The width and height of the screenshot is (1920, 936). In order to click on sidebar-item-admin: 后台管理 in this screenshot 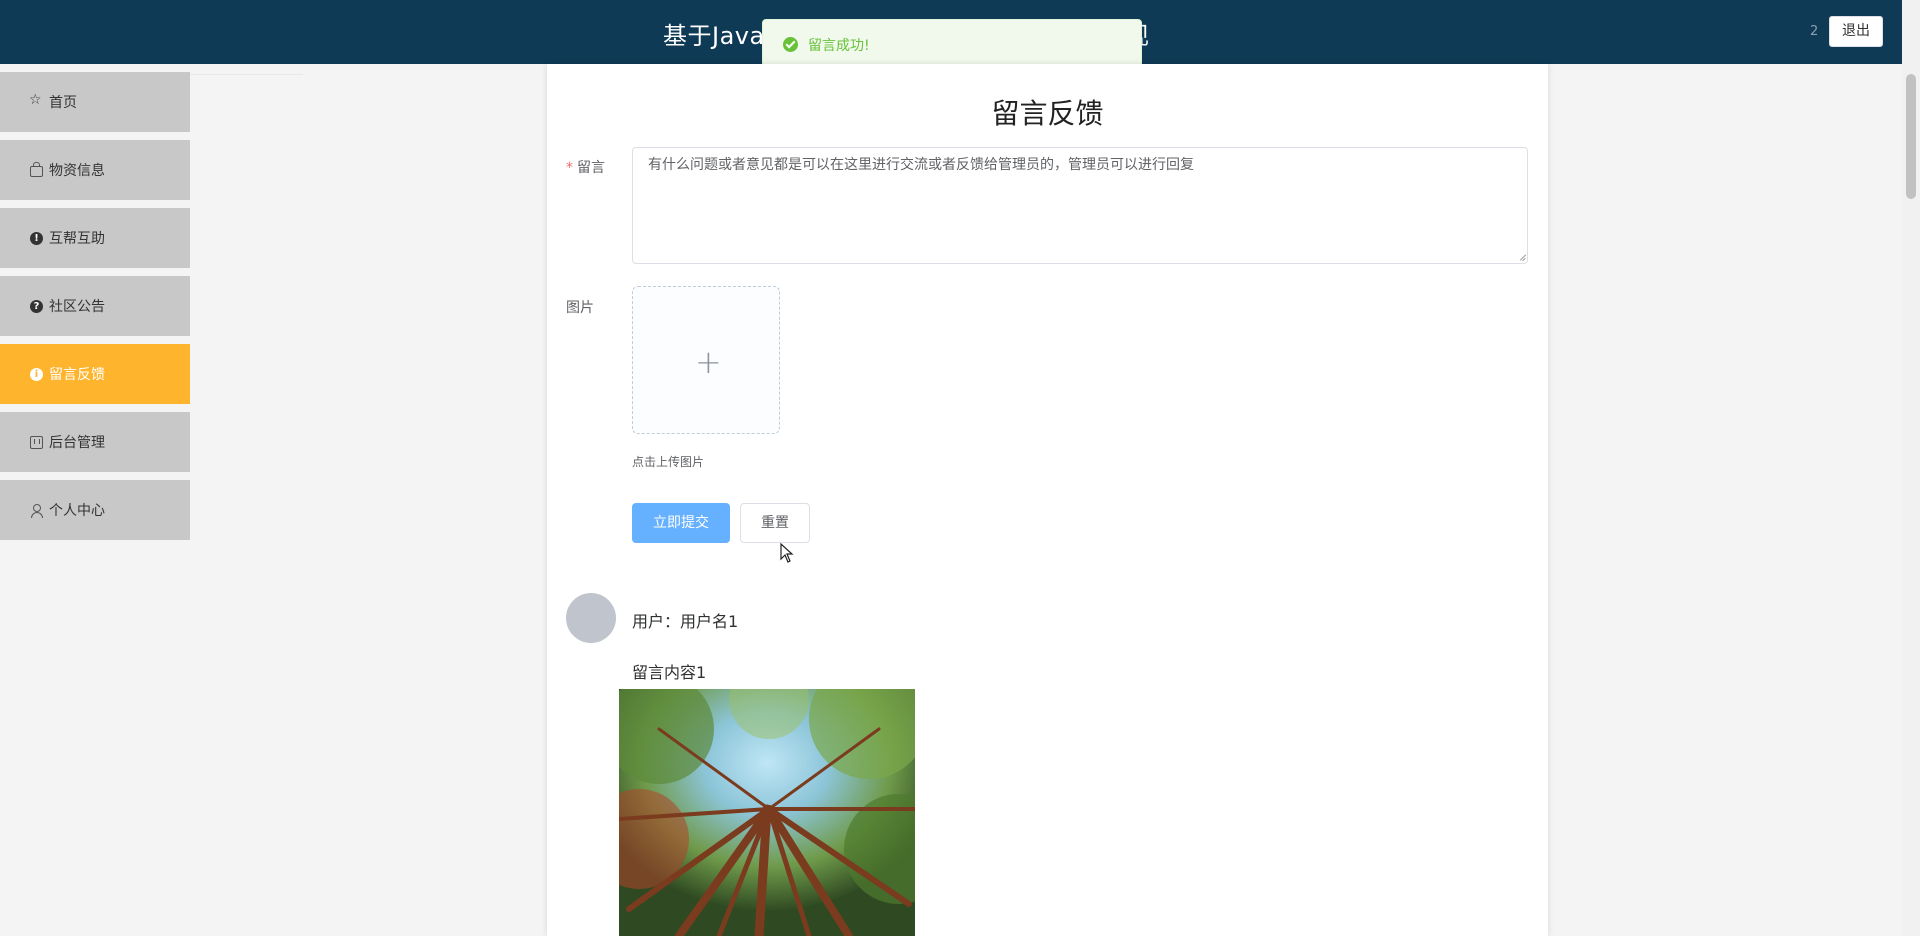, I will do `click(95, 442)`.